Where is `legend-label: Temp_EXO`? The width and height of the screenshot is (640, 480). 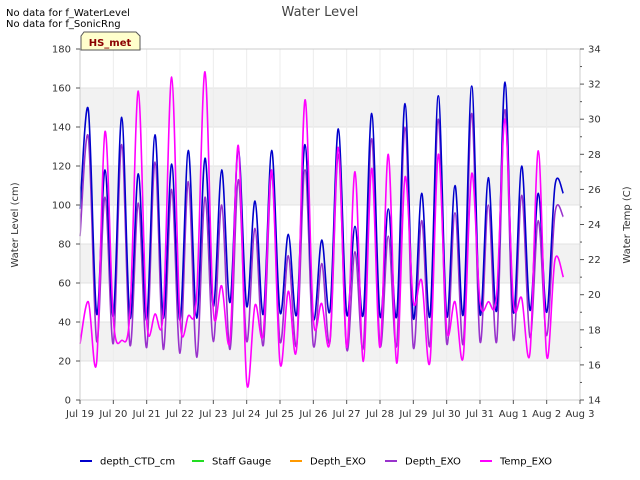 legend-label: Temp_EXO is located at coordinates (525, 462).